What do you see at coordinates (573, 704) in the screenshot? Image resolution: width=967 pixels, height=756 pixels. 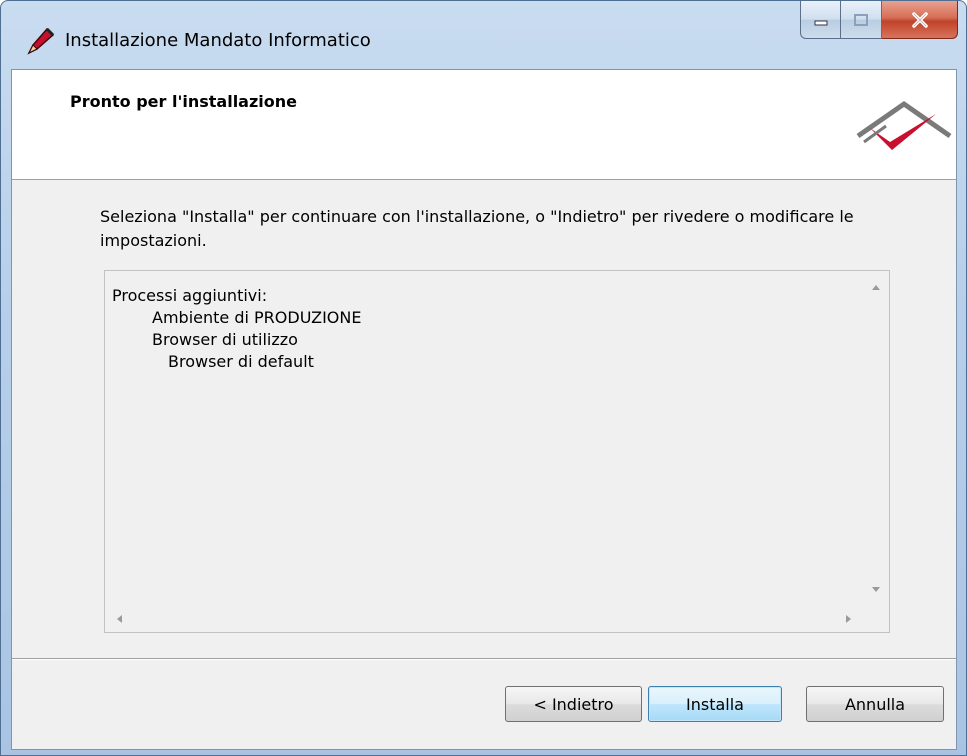 I see `back-button: < Indietro` at bounding box center [573, 704].